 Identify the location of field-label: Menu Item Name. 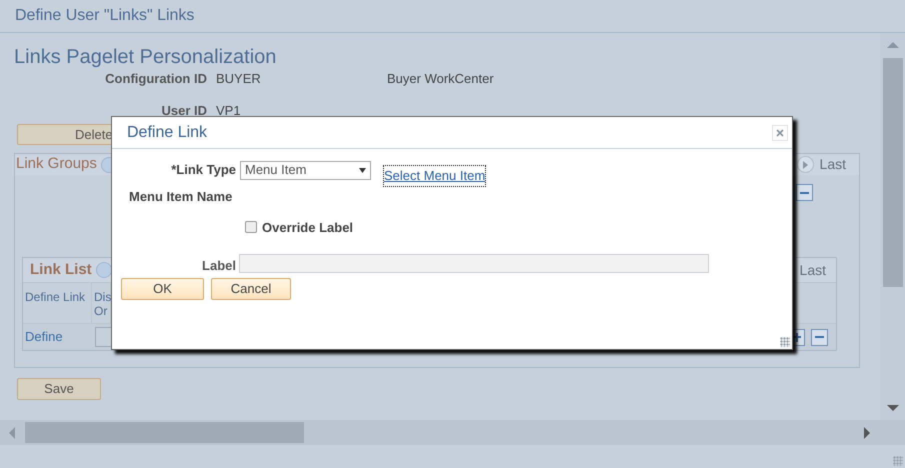
(181, 197).